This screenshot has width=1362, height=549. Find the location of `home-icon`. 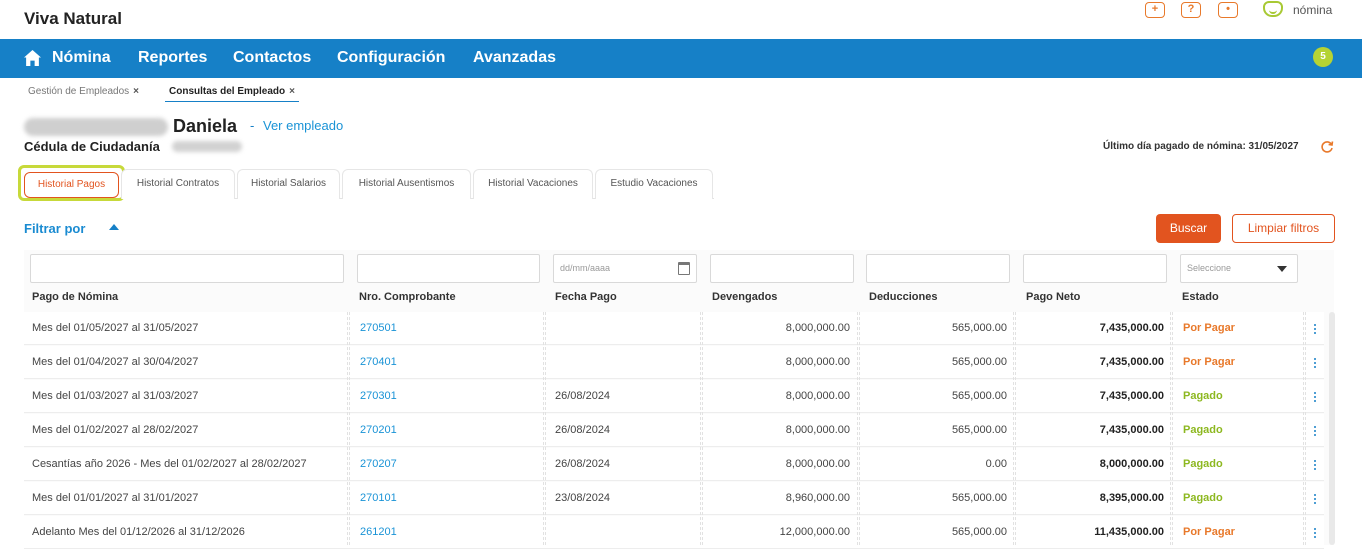

home-icon is located at coordinates (32, 58).